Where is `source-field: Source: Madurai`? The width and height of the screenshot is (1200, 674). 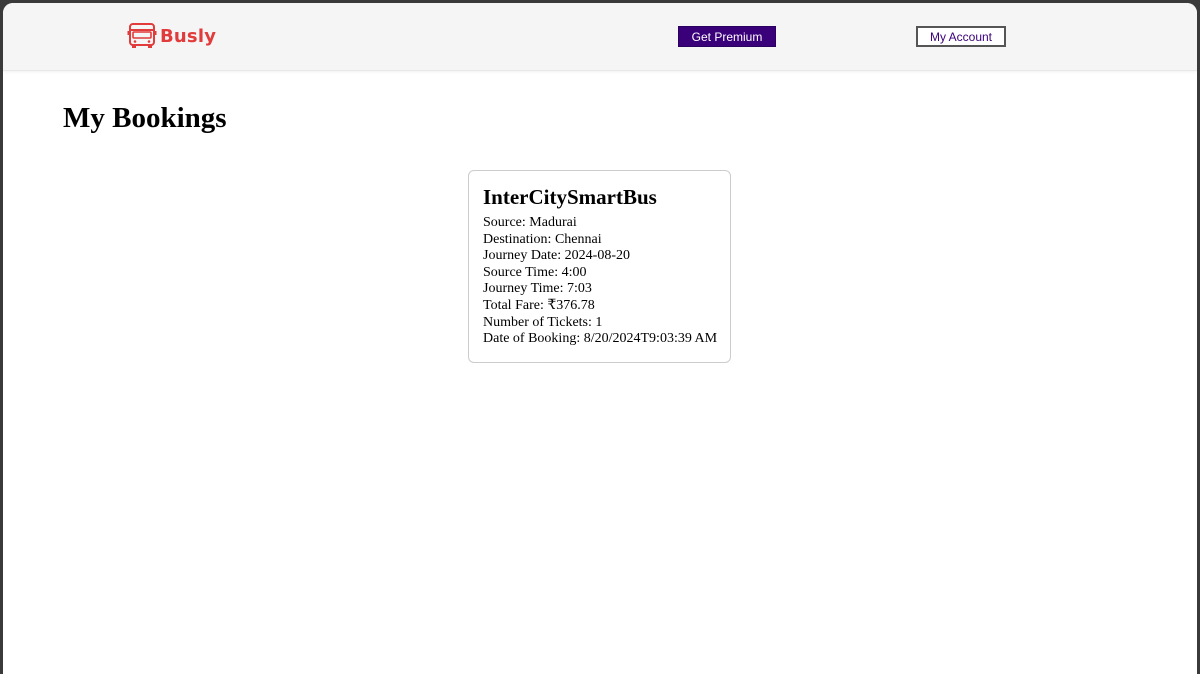 source-field: Source: Madurai is located at coordinates (530, 222).